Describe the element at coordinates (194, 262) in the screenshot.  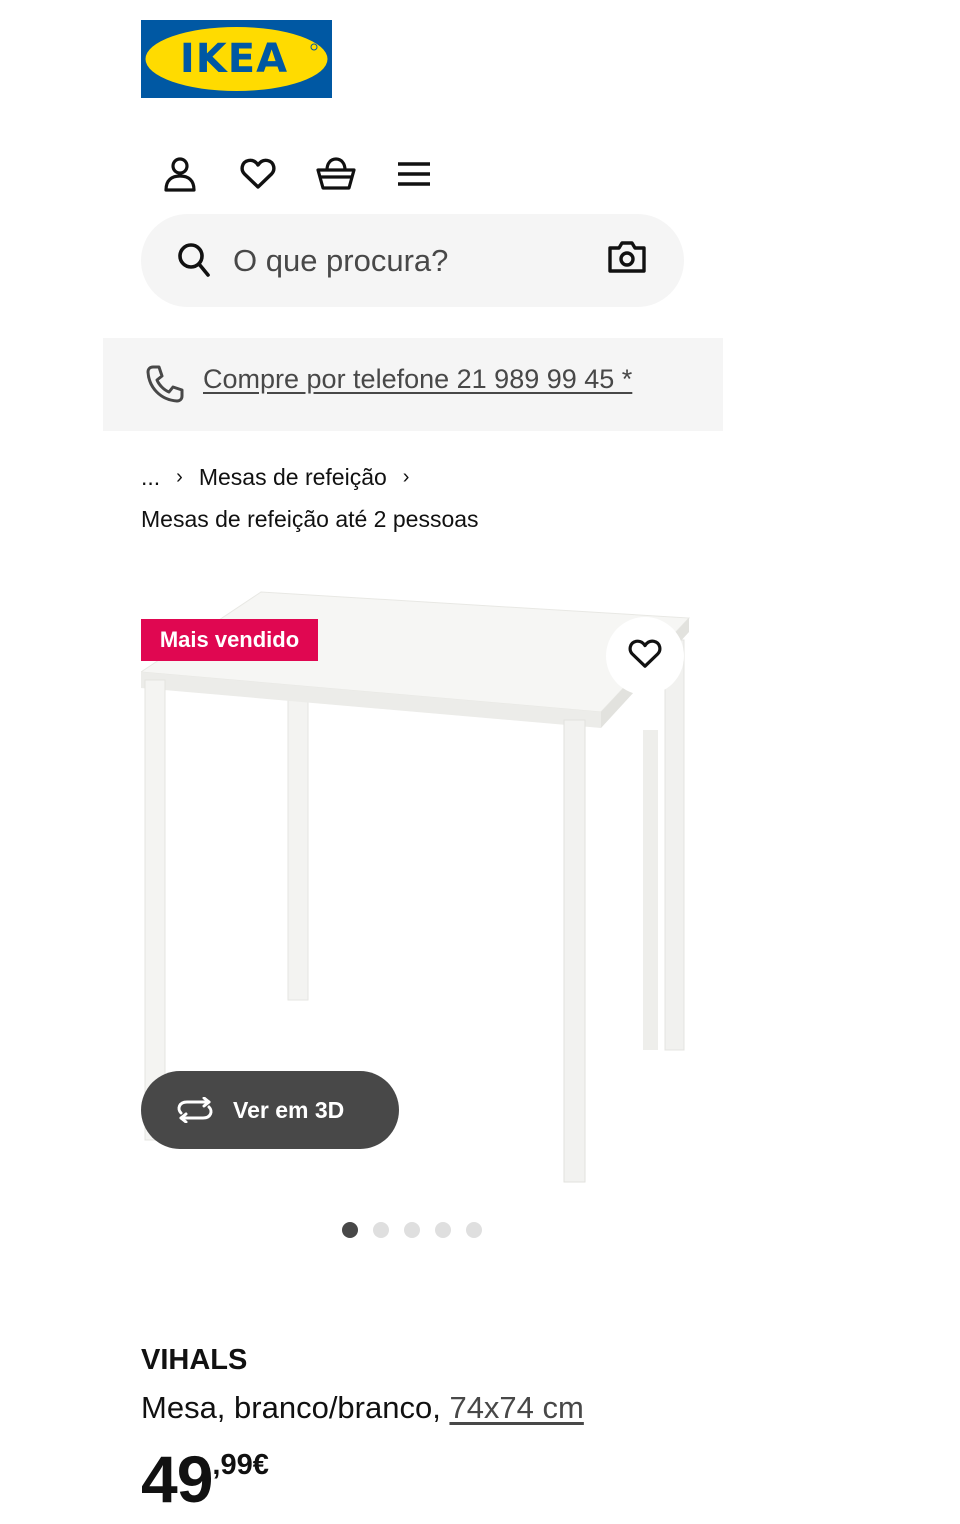
I see `search-icon` at that location.